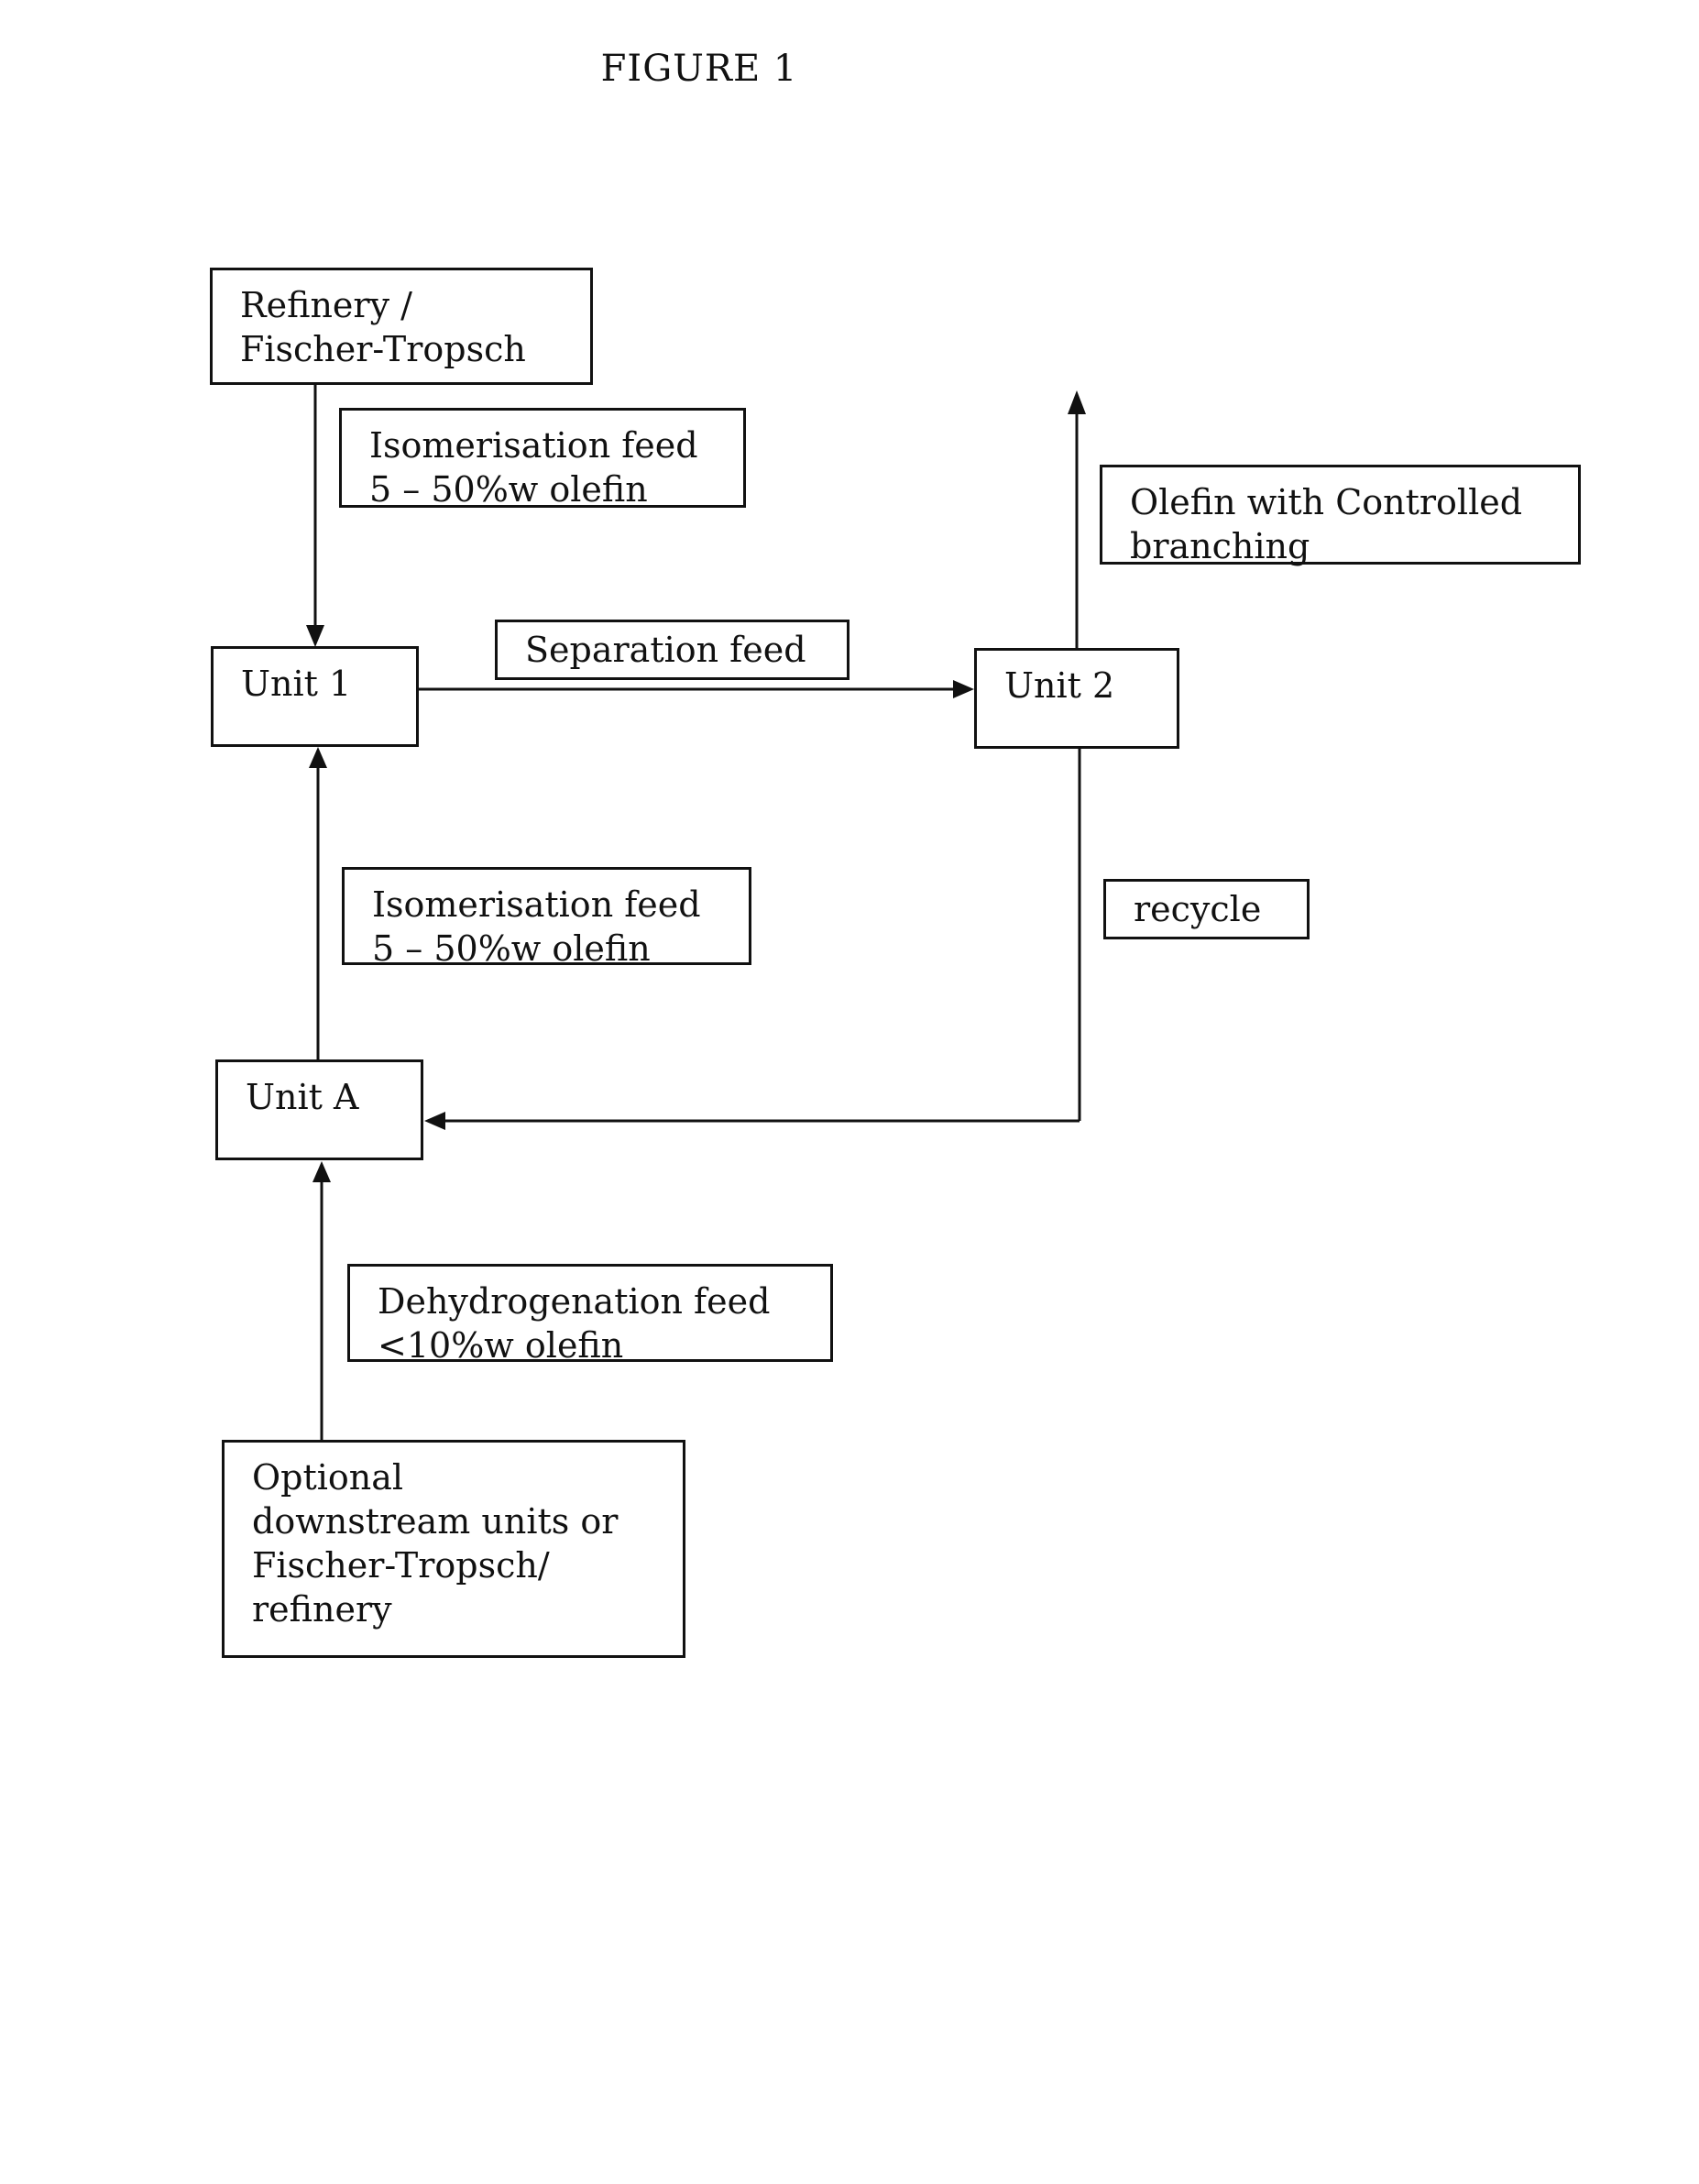 This screenshot has height=2184, width=1699. Describe the element at coordinates (434, 1121) in the screenshot. I see `arrowhead-left-icon` at that location.